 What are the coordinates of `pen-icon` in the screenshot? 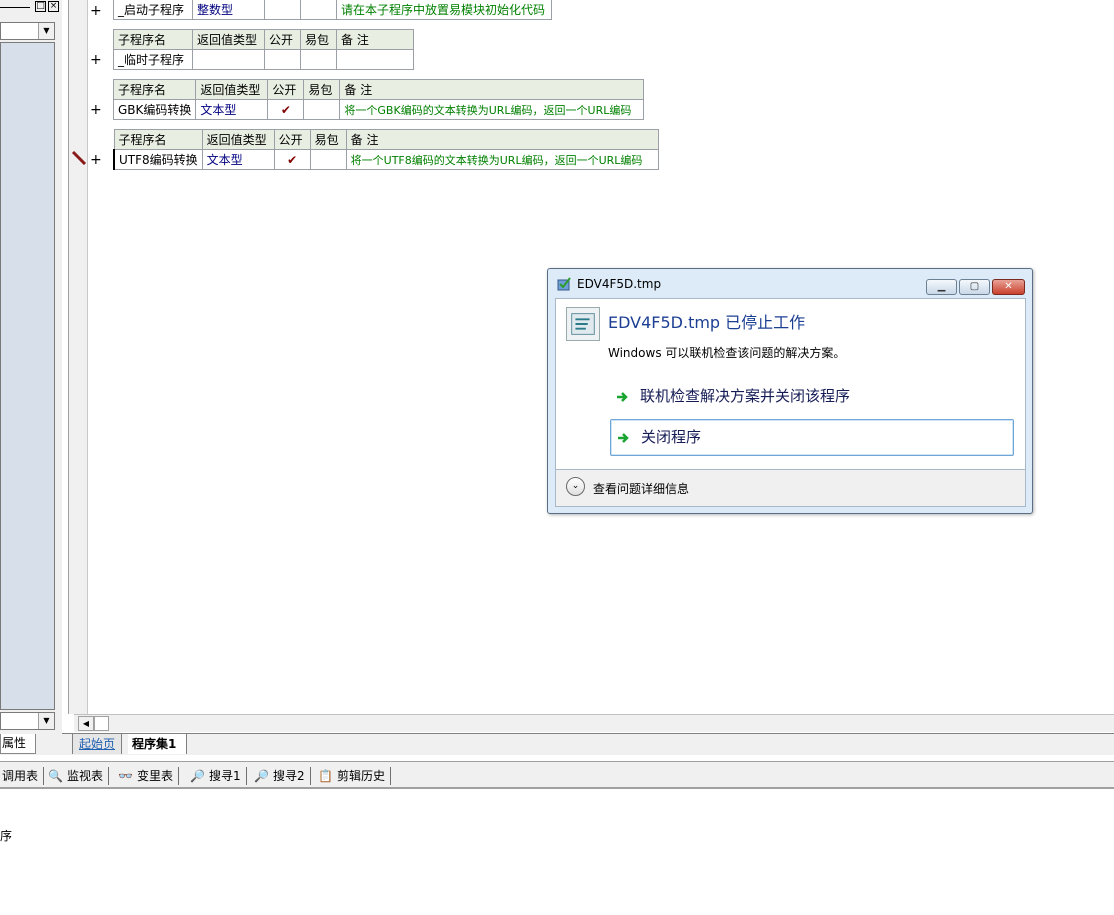 It's located at (79, 158).